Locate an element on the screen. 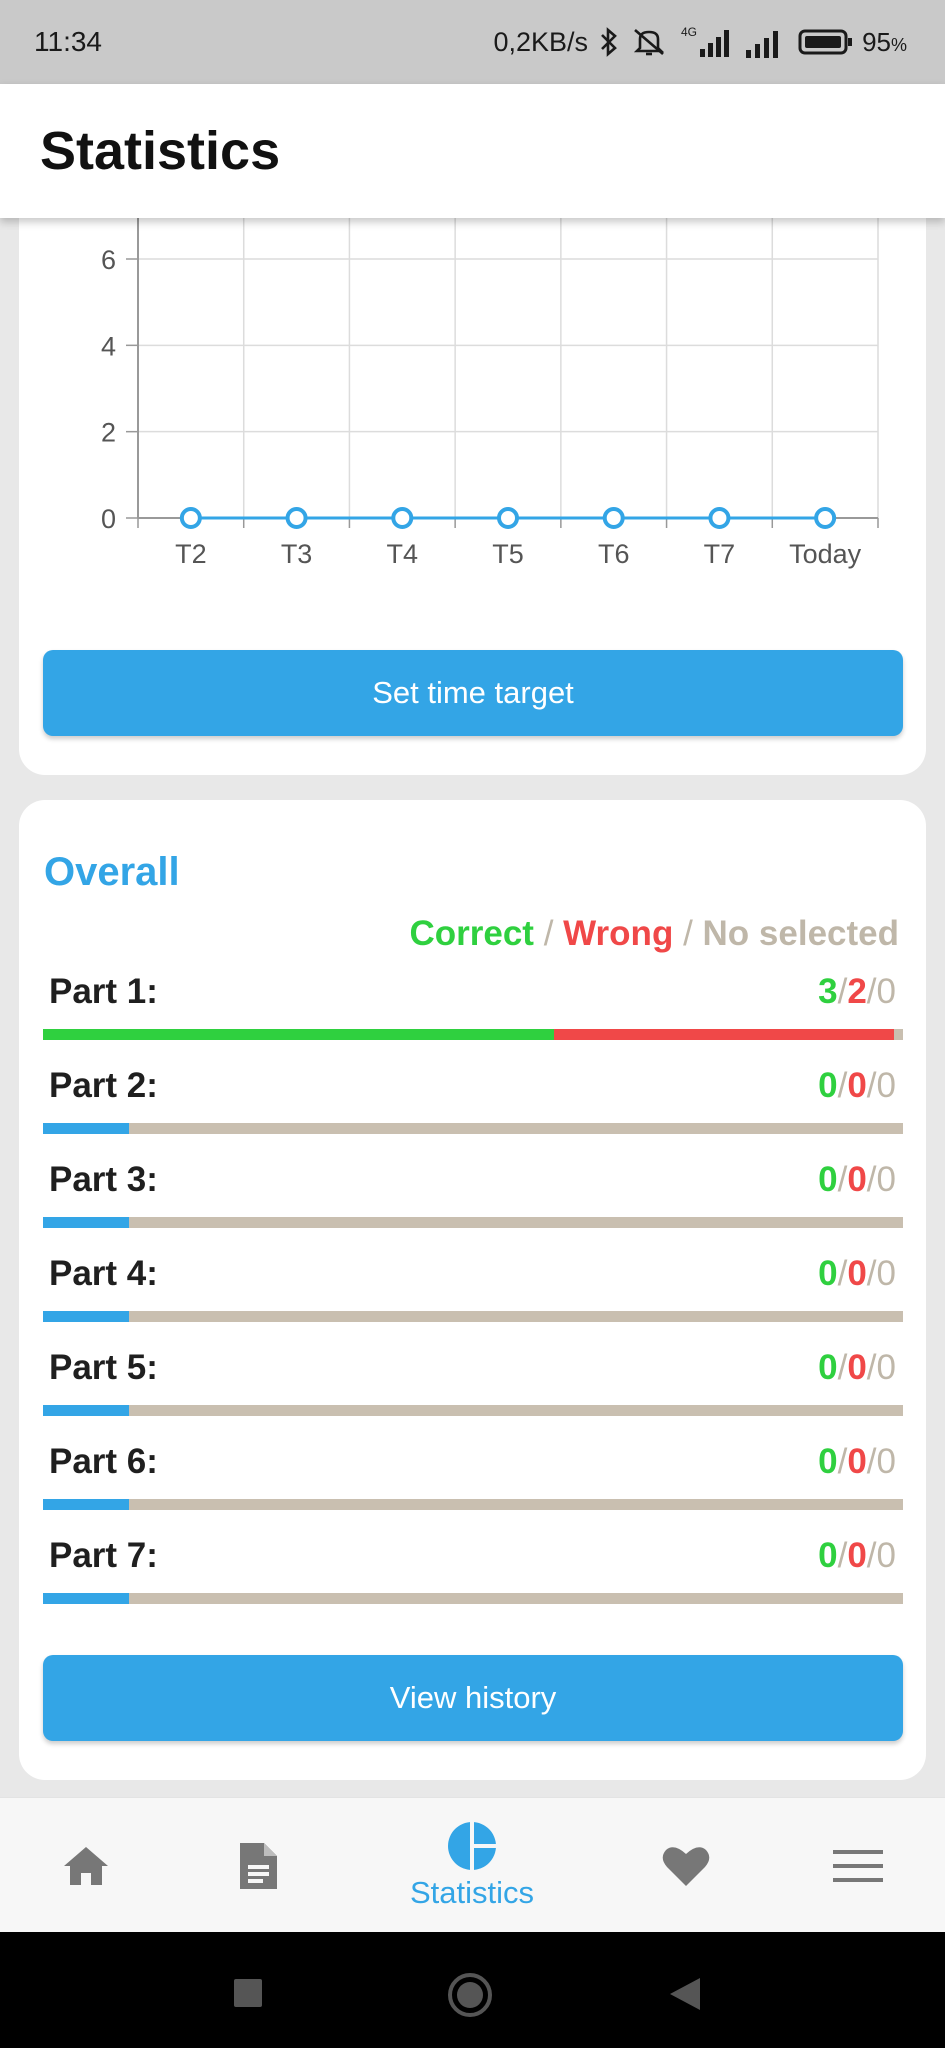 This screenshot has width=945, height=2048. x-tick-label: T4 is located at coordinates (403, 554).